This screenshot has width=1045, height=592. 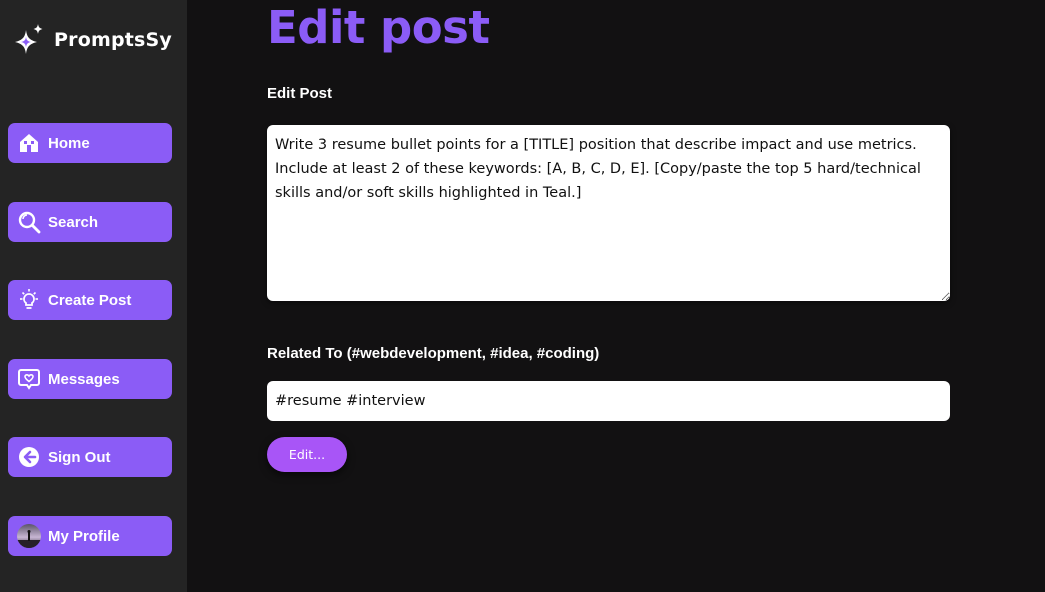 I want to click on sidebar-item-my-profile: My Profile, so click(x=90, y=536).